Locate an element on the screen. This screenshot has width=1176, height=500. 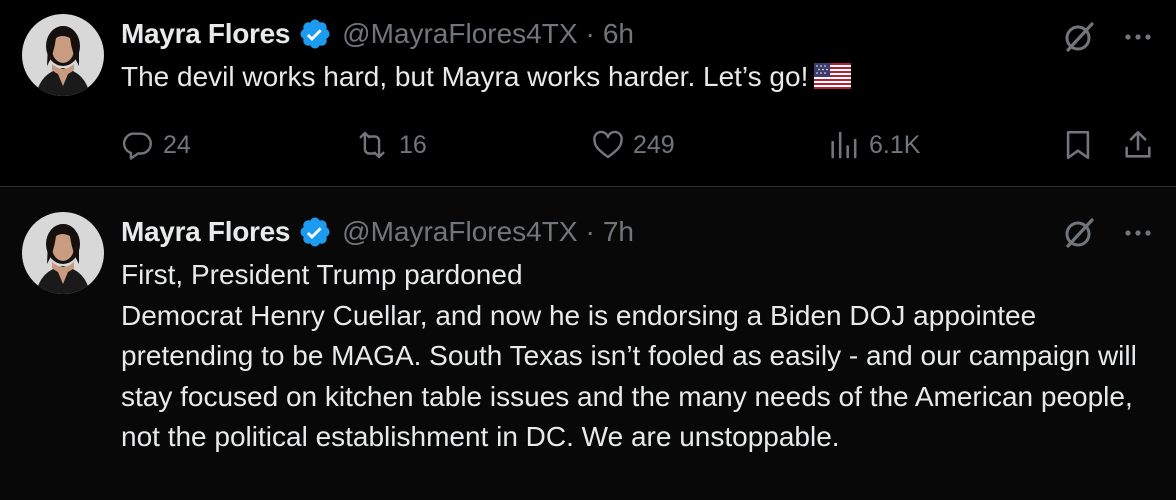
reply-count: 24 is located at coordinates (177, 144).